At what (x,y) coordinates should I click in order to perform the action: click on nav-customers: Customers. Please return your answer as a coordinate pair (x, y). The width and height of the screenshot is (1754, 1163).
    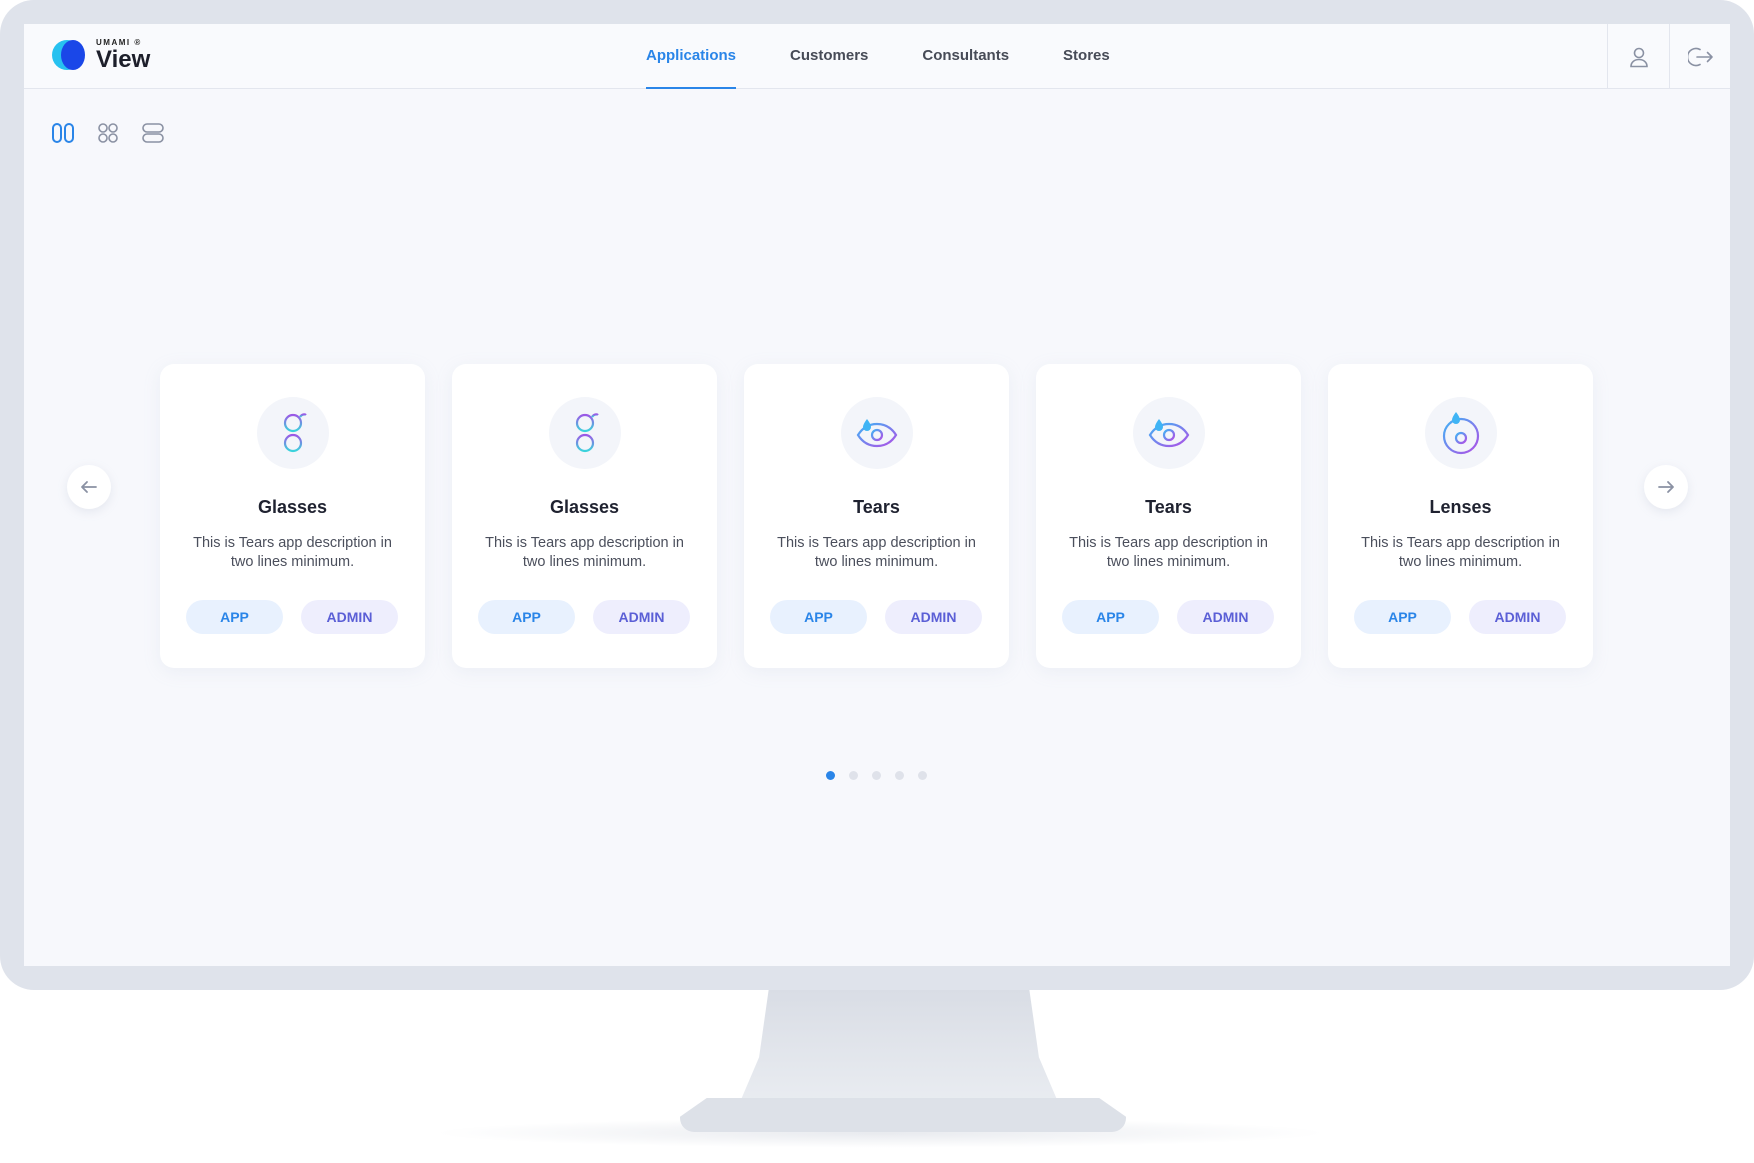
    Looking at the image, I should click on (829, 56).